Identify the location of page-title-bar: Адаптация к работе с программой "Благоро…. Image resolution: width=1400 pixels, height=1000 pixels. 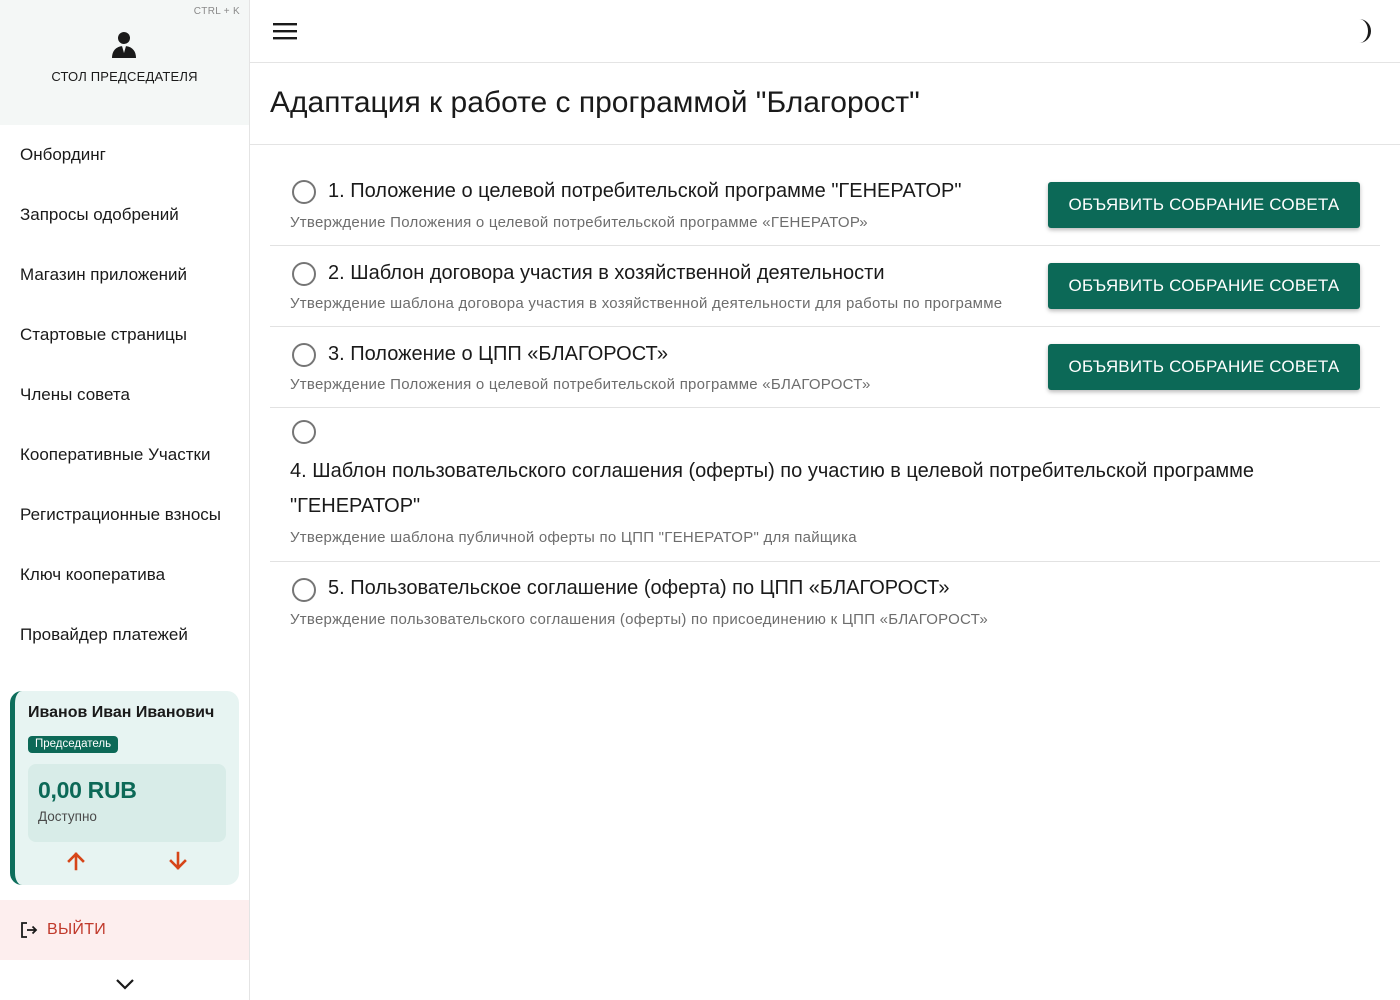
(825, 104).